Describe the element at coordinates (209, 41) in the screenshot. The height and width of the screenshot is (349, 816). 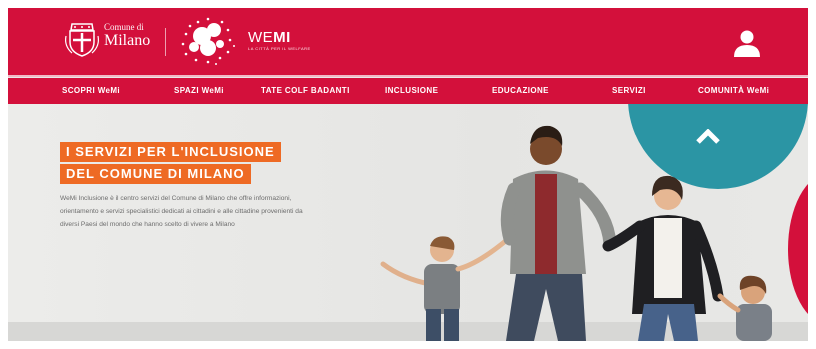
I see `wemi-logo-icon` at that location.